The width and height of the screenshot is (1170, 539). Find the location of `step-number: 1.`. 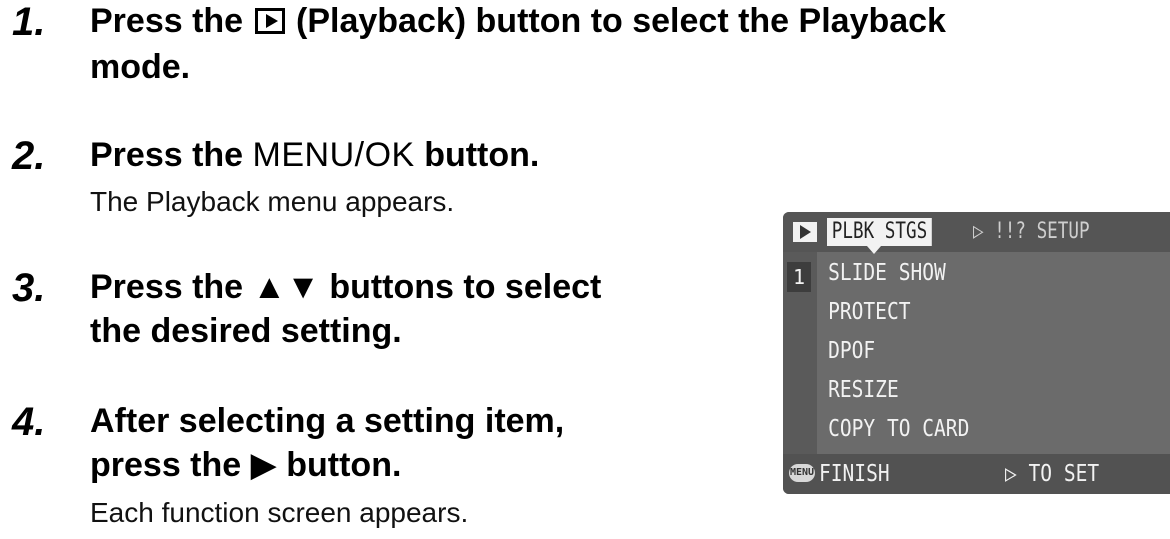

step-number: 1. is located at coordinates (29, 22).